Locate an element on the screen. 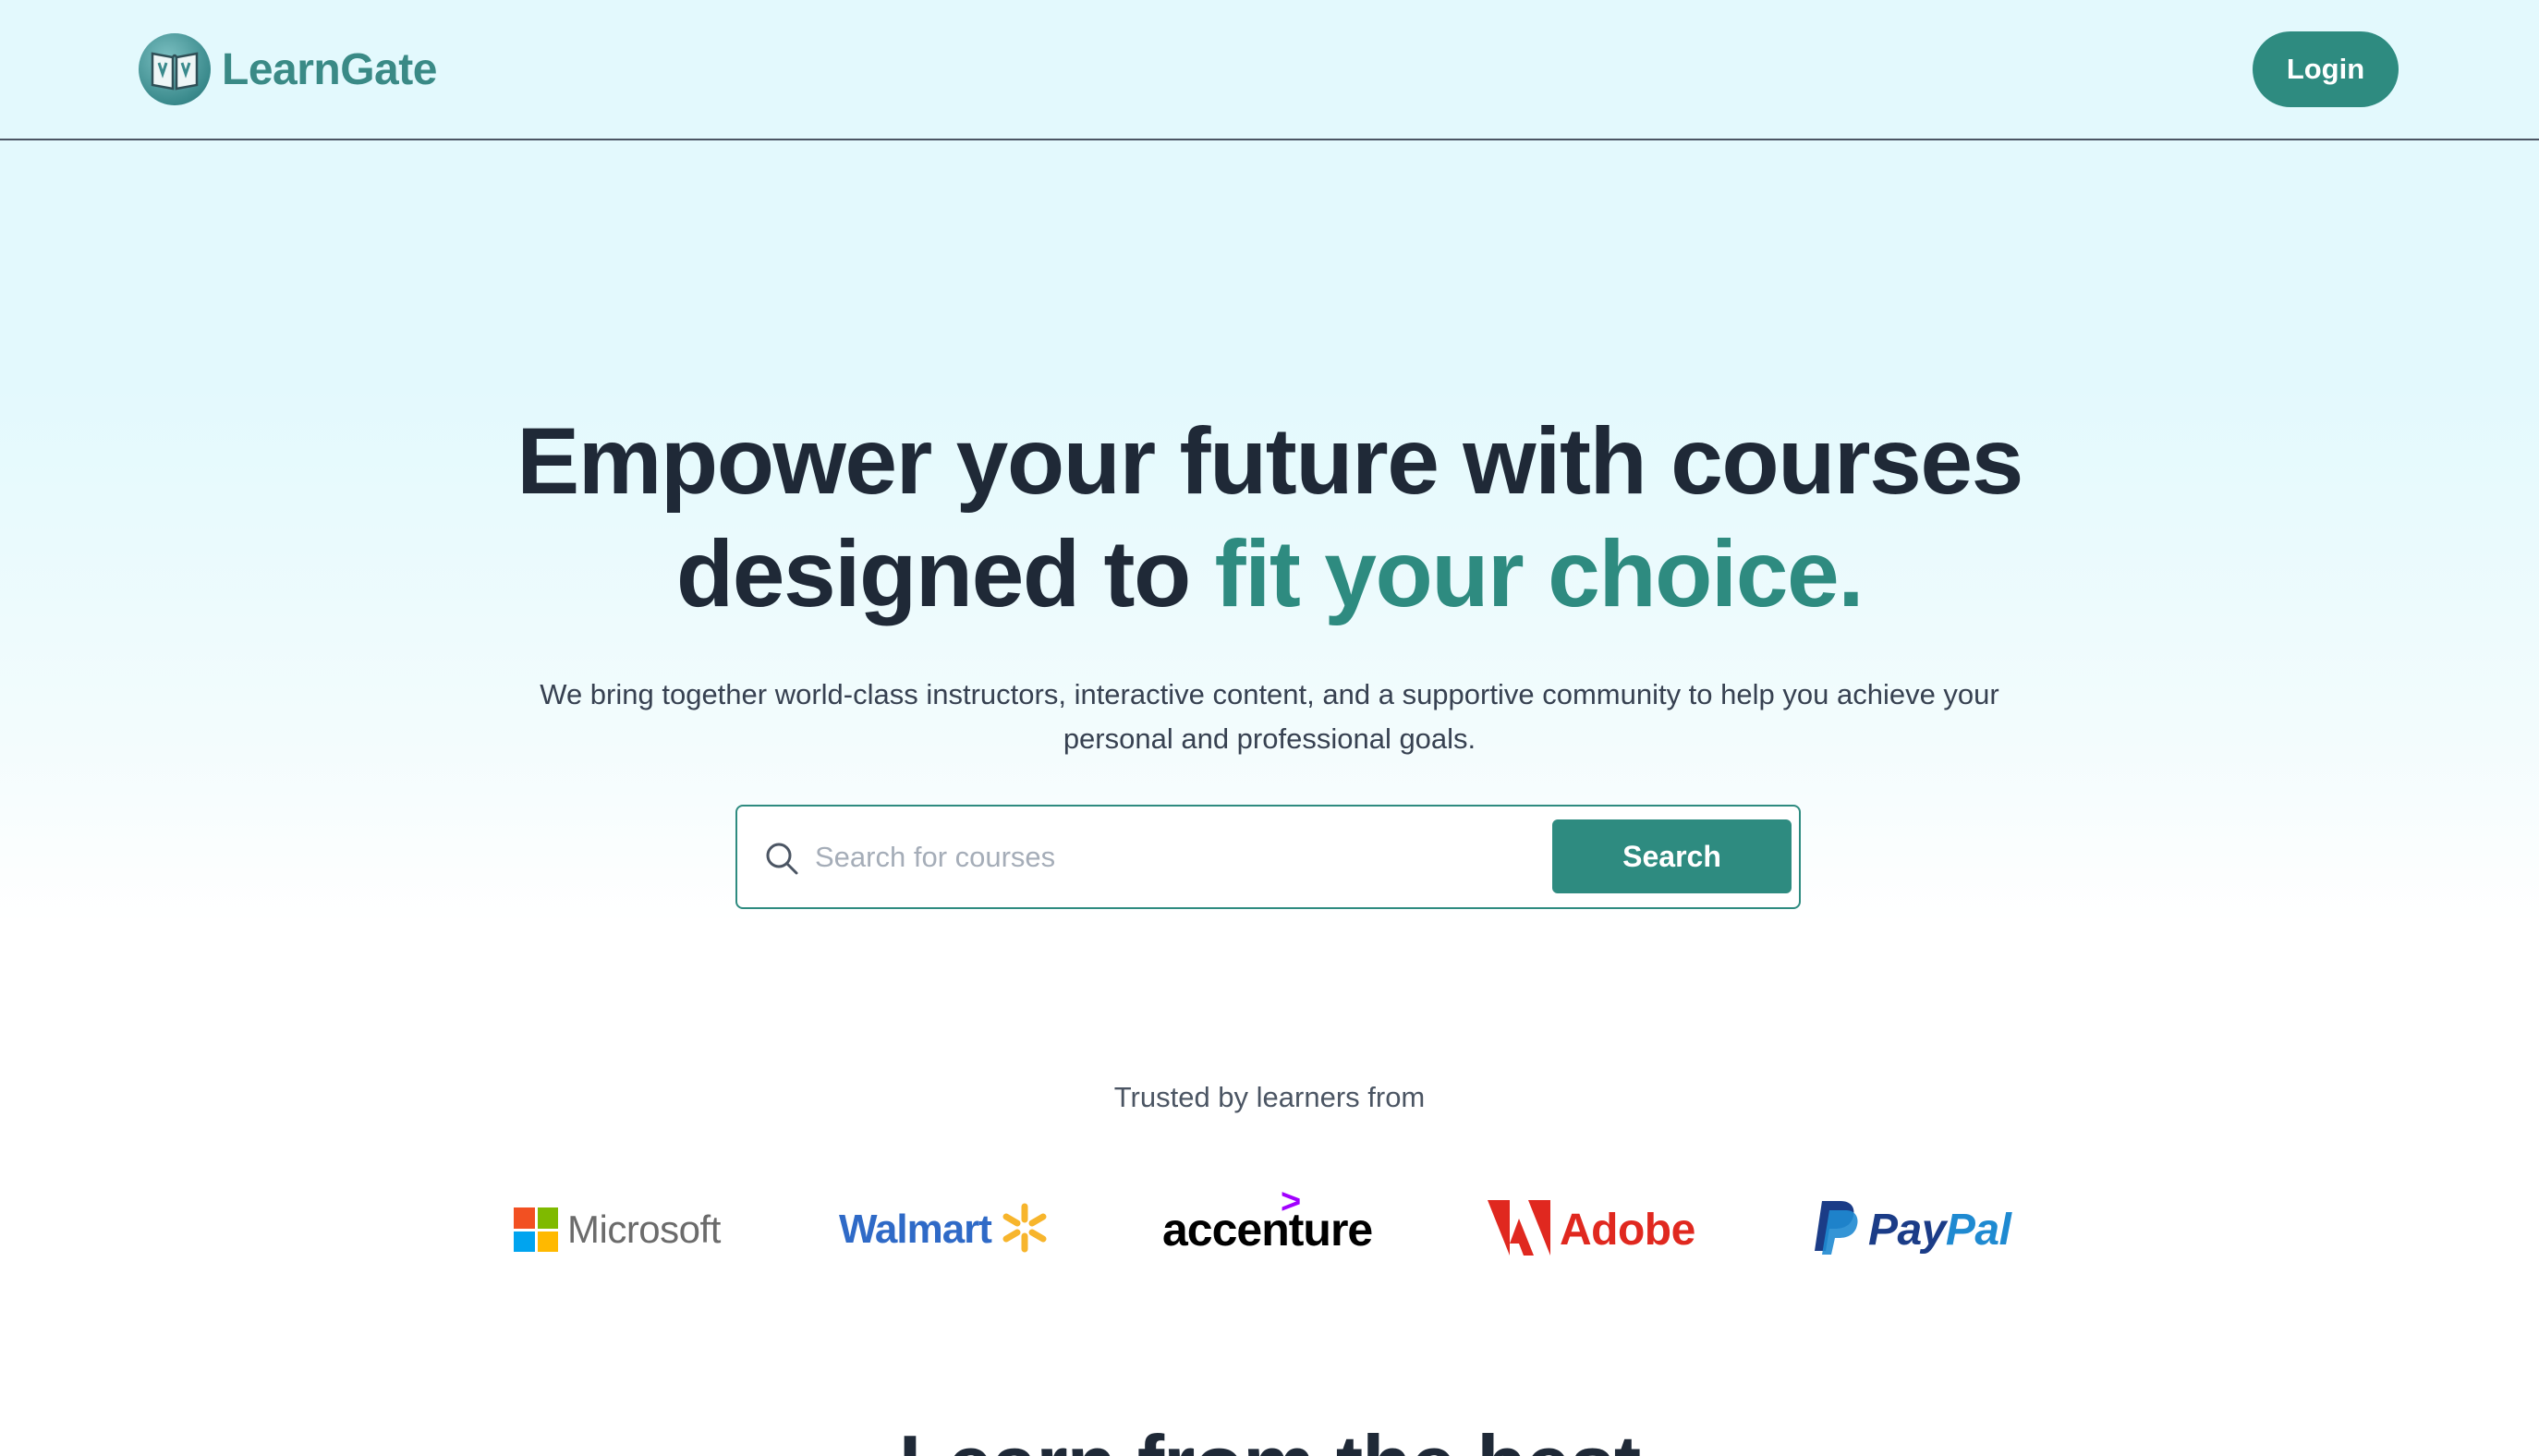 The width and height of the screenshot is (2539, 1456). logo-link: LearnGate is located at coordinates (288, 69).